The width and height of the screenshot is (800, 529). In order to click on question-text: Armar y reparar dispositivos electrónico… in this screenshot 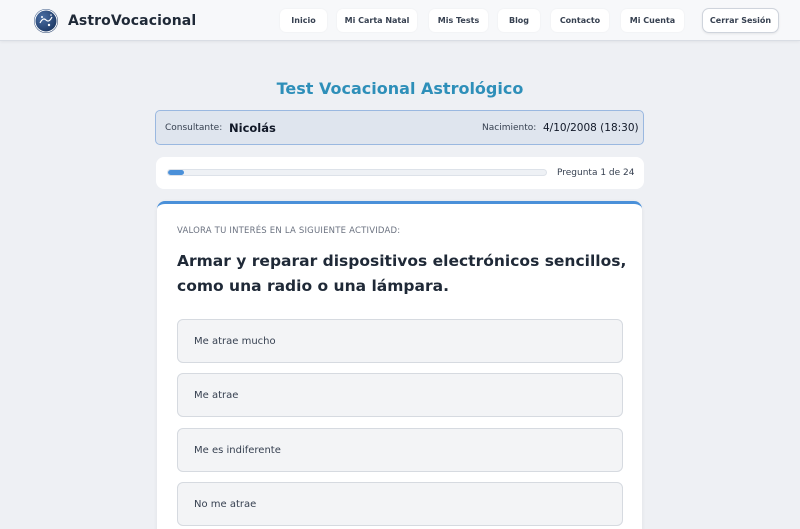, I will do `click(402, 273)`.